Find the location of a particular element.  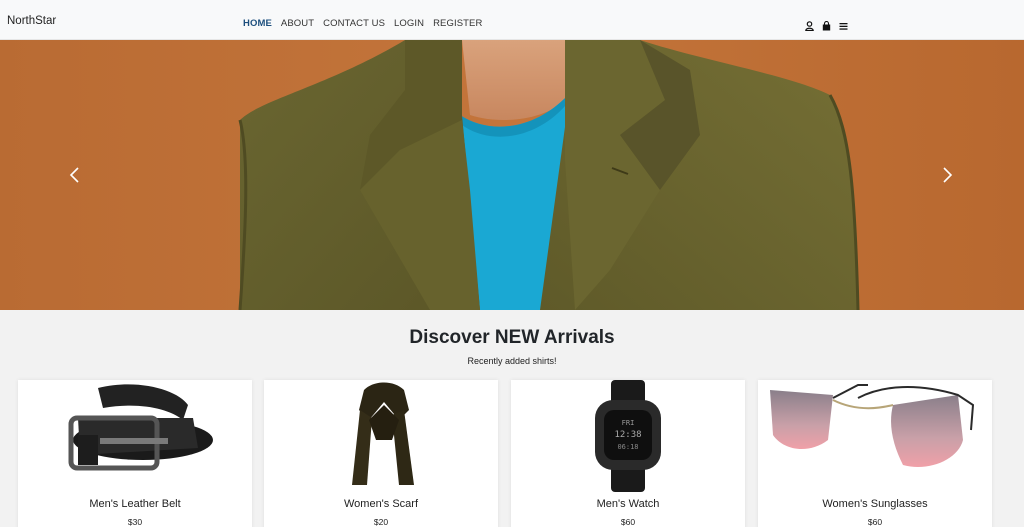

section-subtitle: Recently added shirts! is located at coordinates (512, 361).